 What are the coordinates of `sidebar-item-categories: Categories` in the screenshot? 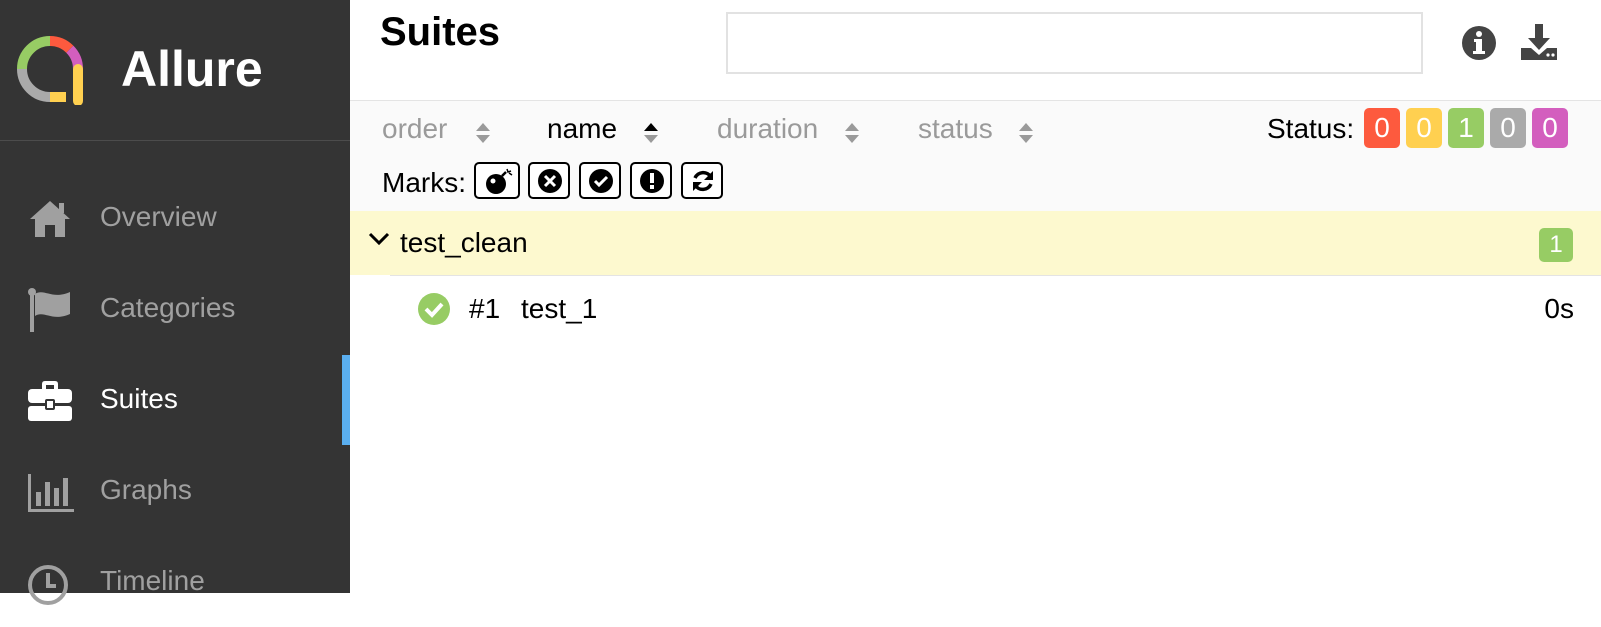 It's located at (175, 309).